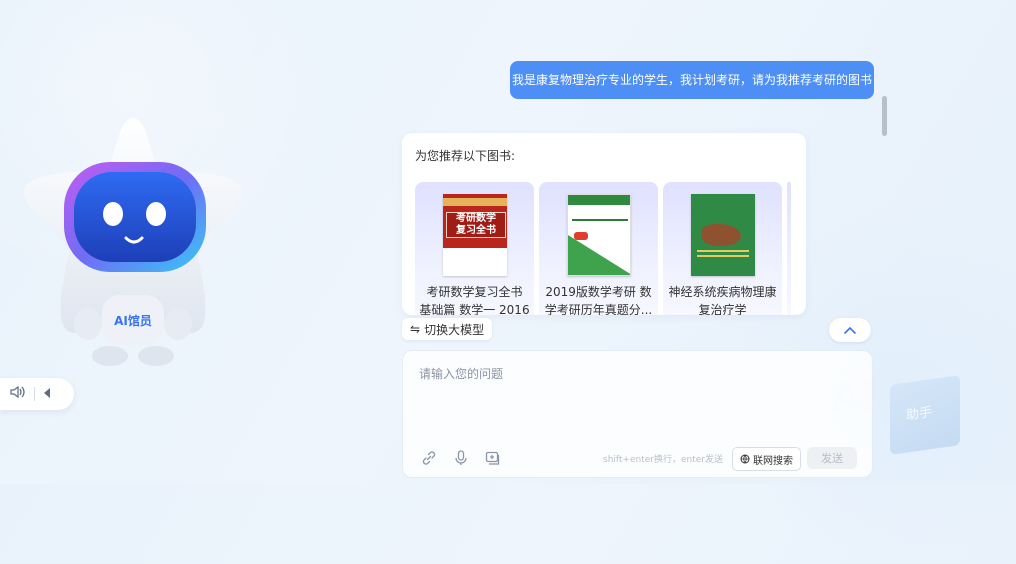 The image size is (1016, 564). I want to click on answer-intro: 为您推荐以下图书:, so click(465, 156).